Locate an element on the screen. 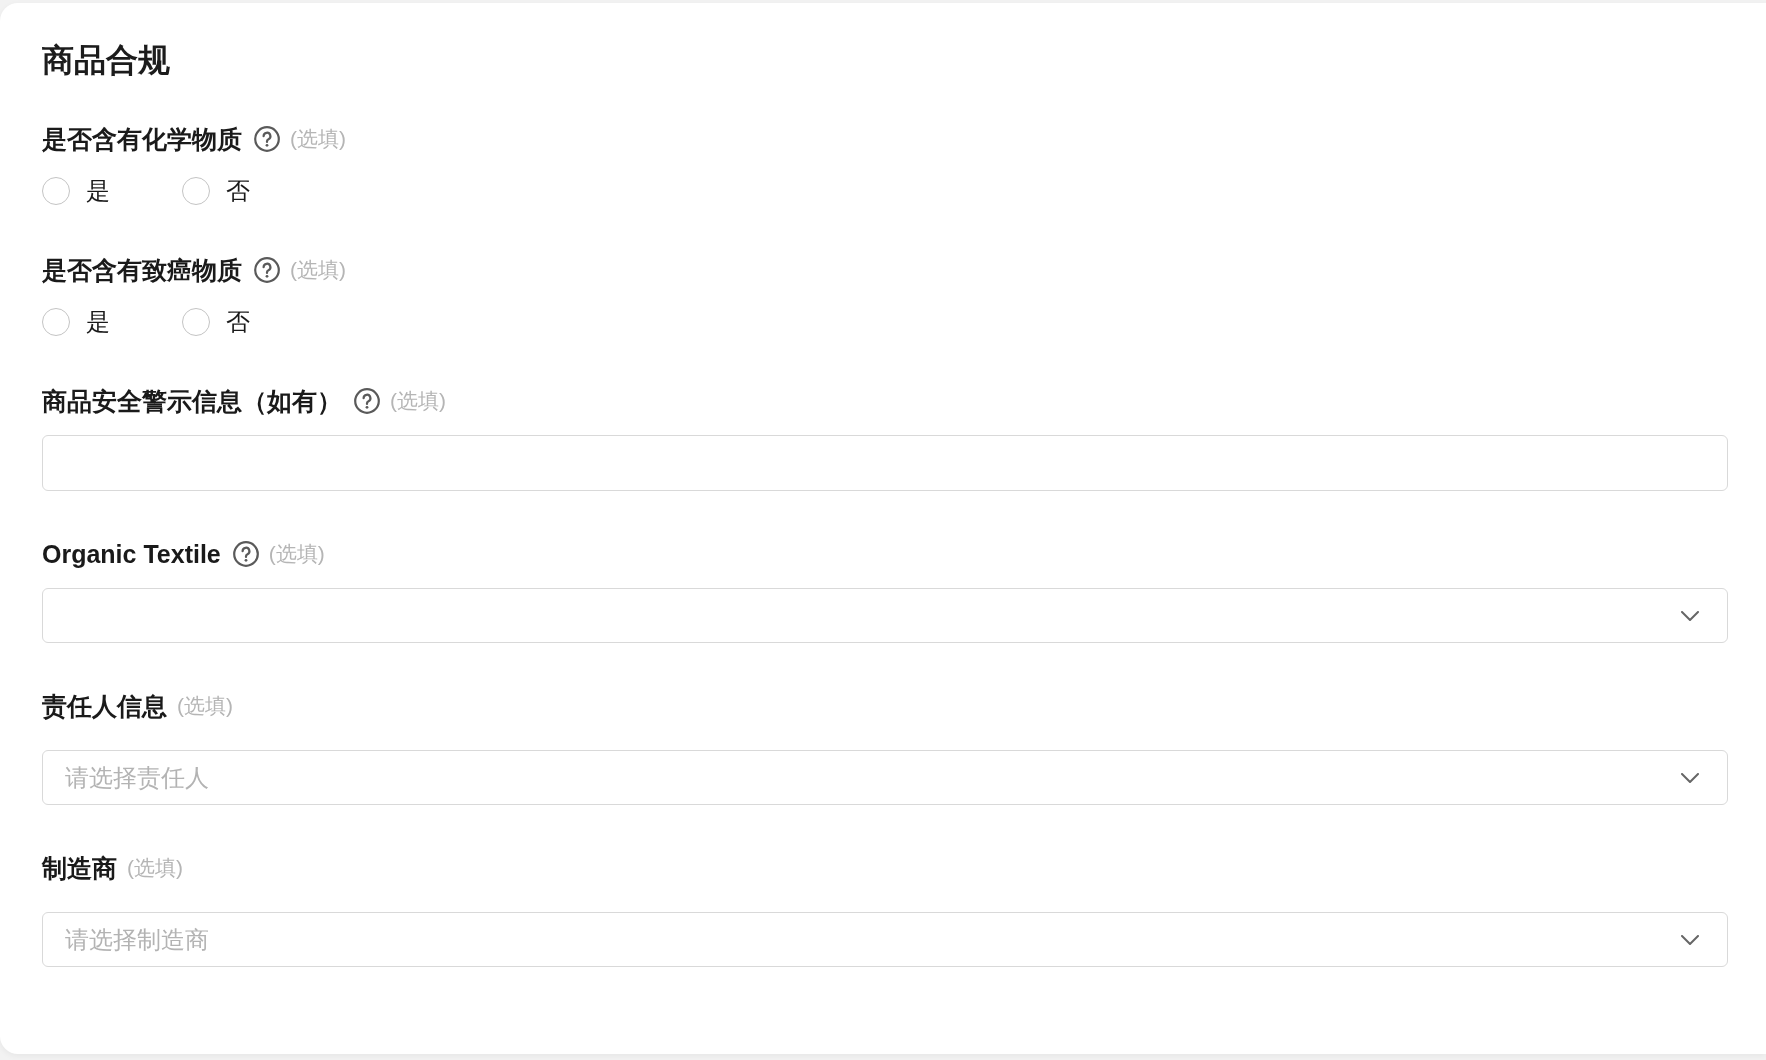  field-label: 是否含有致癌物质 is located at coordinates (142, 270).